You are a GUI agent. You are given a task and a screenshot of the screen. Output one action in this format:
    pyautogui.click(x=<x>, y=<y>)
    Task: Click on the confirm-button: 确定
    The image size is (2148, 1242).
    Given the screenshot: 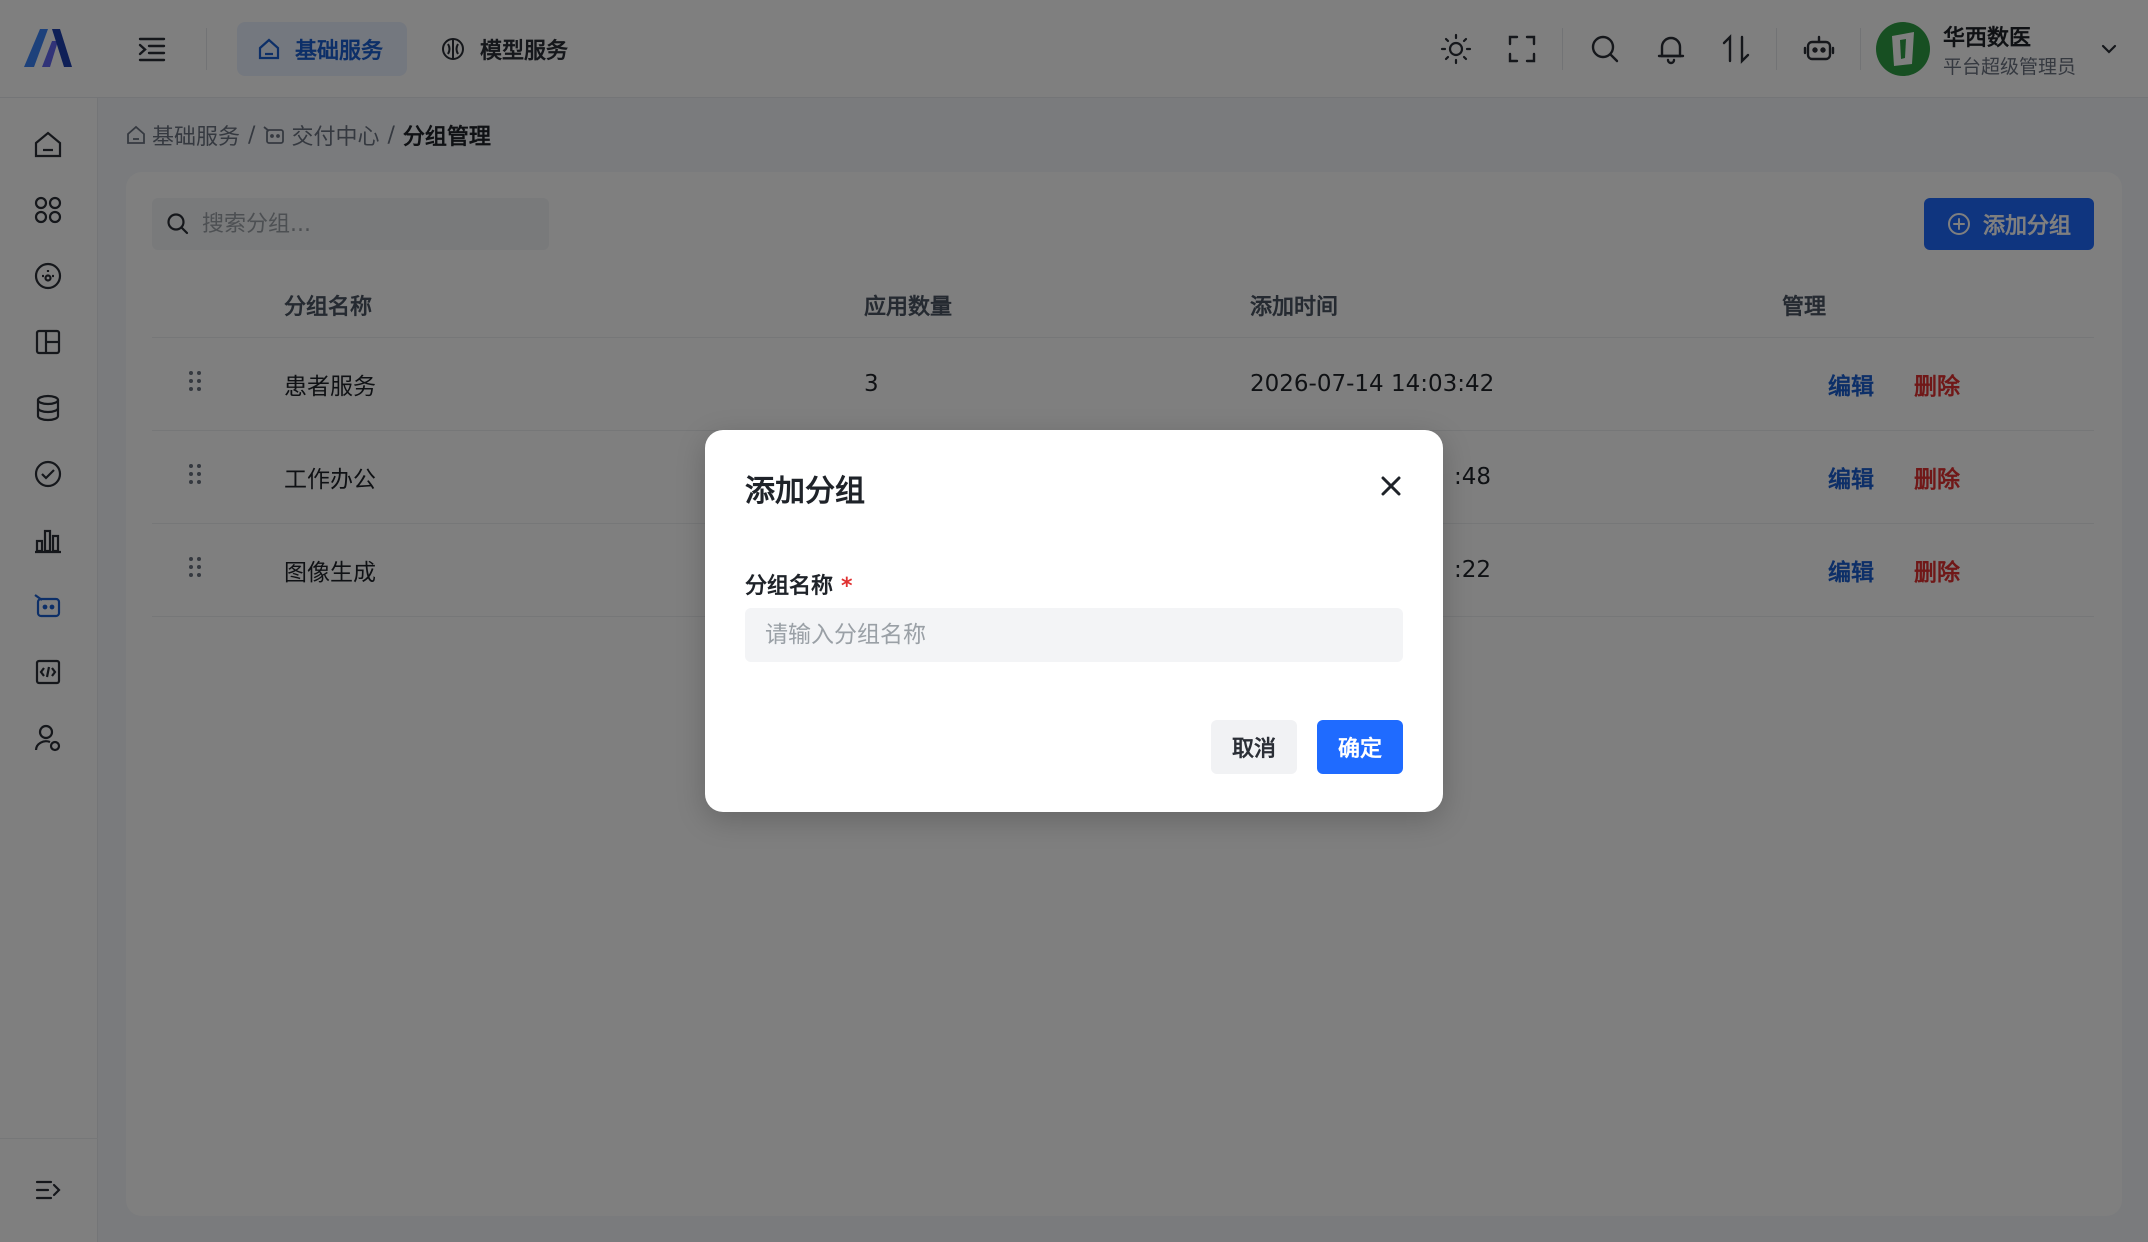 What is the action you would take?
    pyautogui.click(x=1360, y=747)
    